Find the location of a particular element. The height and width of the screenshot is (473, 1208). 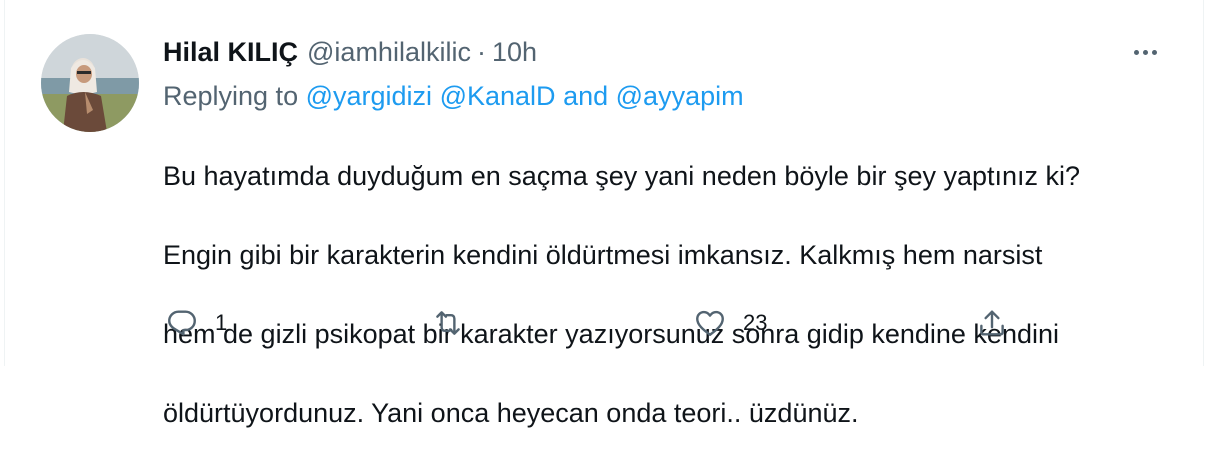

retweet-icon is located at coordinates (448, 323).